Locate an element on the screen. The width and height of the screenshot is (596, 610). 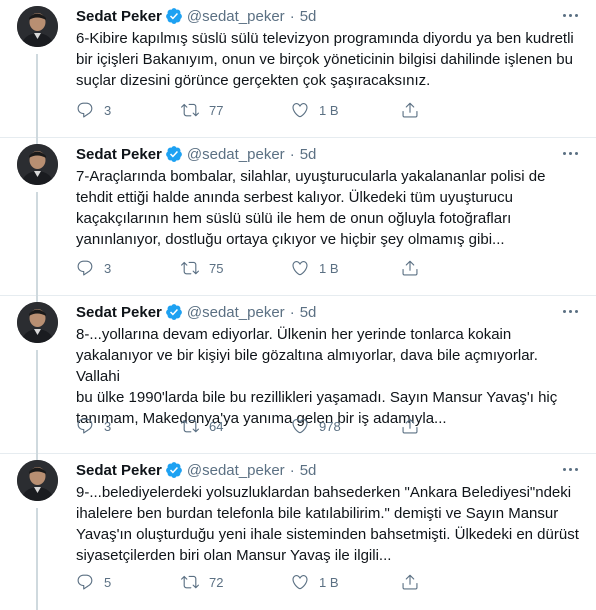
retweet-count: 64 is located at coordinates (216, 426).